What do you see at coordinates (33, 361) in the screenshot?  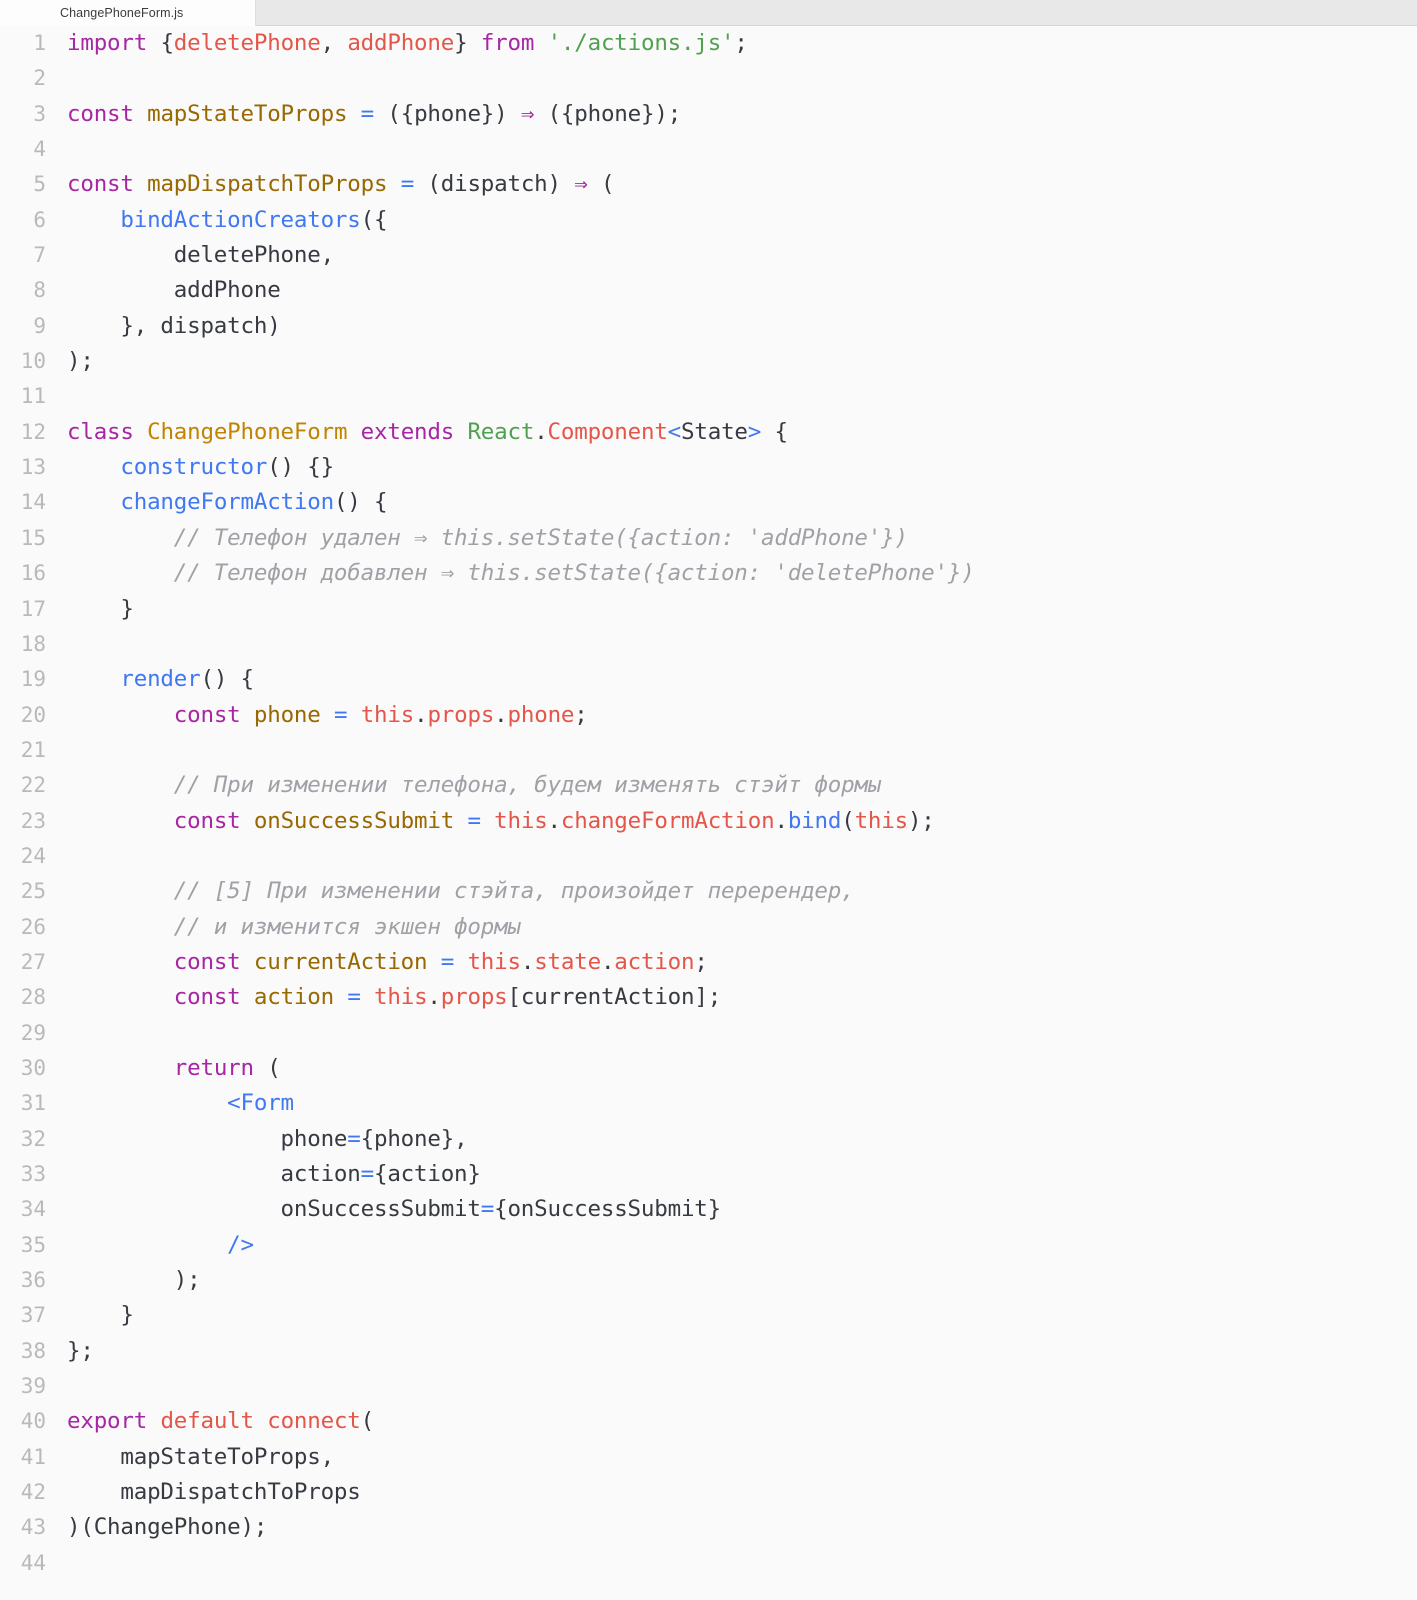 I see `line-number: 10` at bounding box center [33, 361].